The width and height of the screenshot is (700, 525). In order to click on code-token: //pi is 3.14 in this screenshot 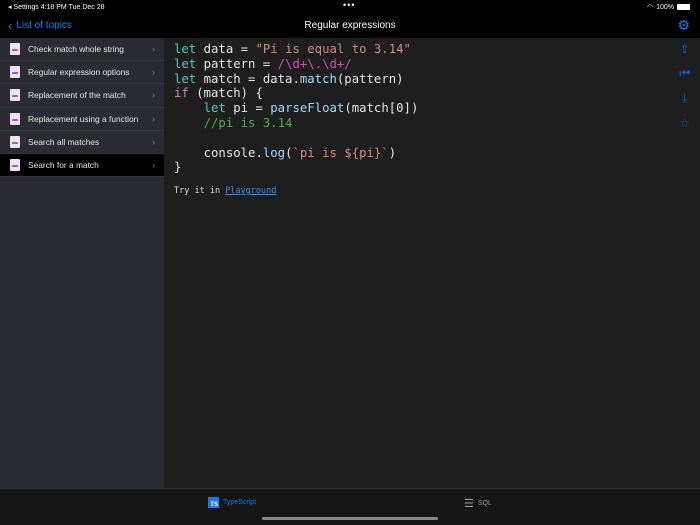, I will do `click(233, 122)`.